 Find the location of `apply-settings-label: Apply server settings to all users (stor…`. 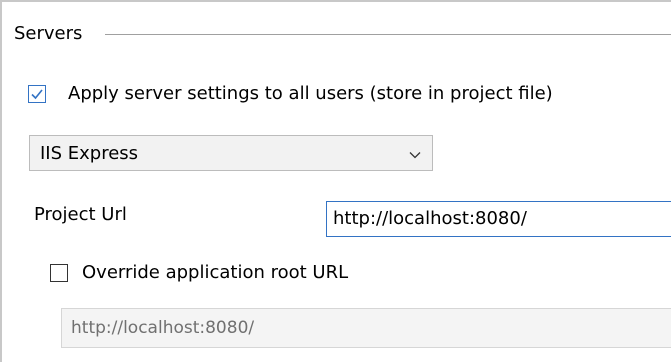

apply-settings-label: Apply server settings to all users (stor… is located at coordinates (310, 94).